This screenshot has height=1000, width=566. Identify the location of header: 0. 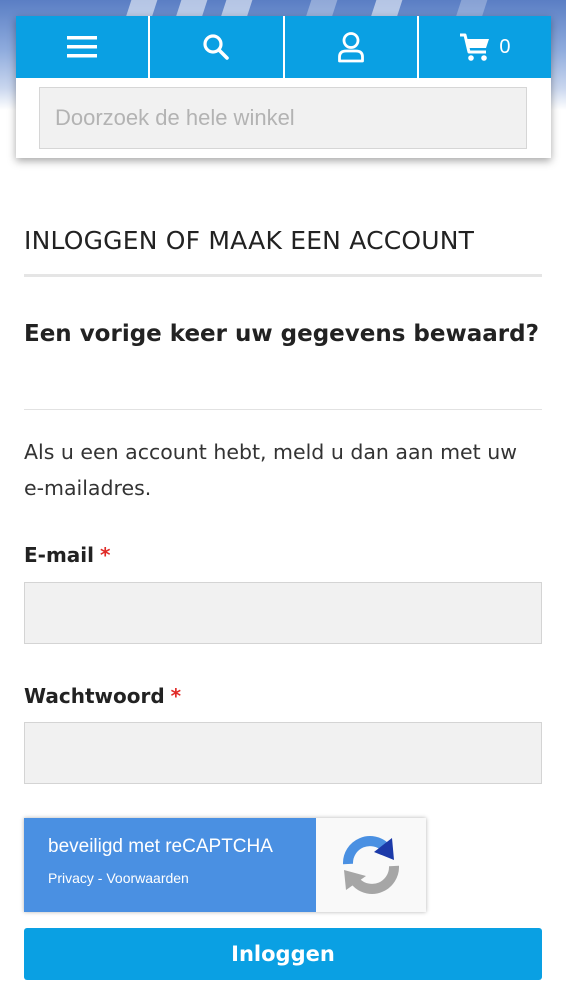
(283, 87).